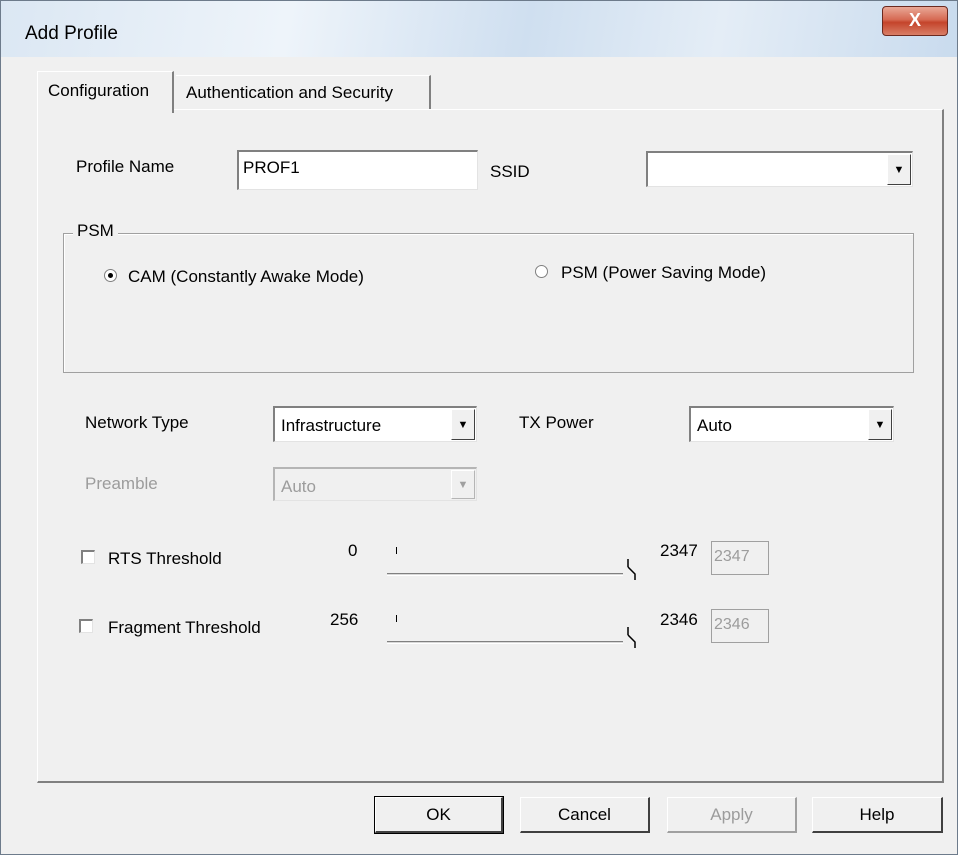  Describe the element at coordinates (88, 557) in the screenshot. I see `rts-threshold-checkbox` at that location.